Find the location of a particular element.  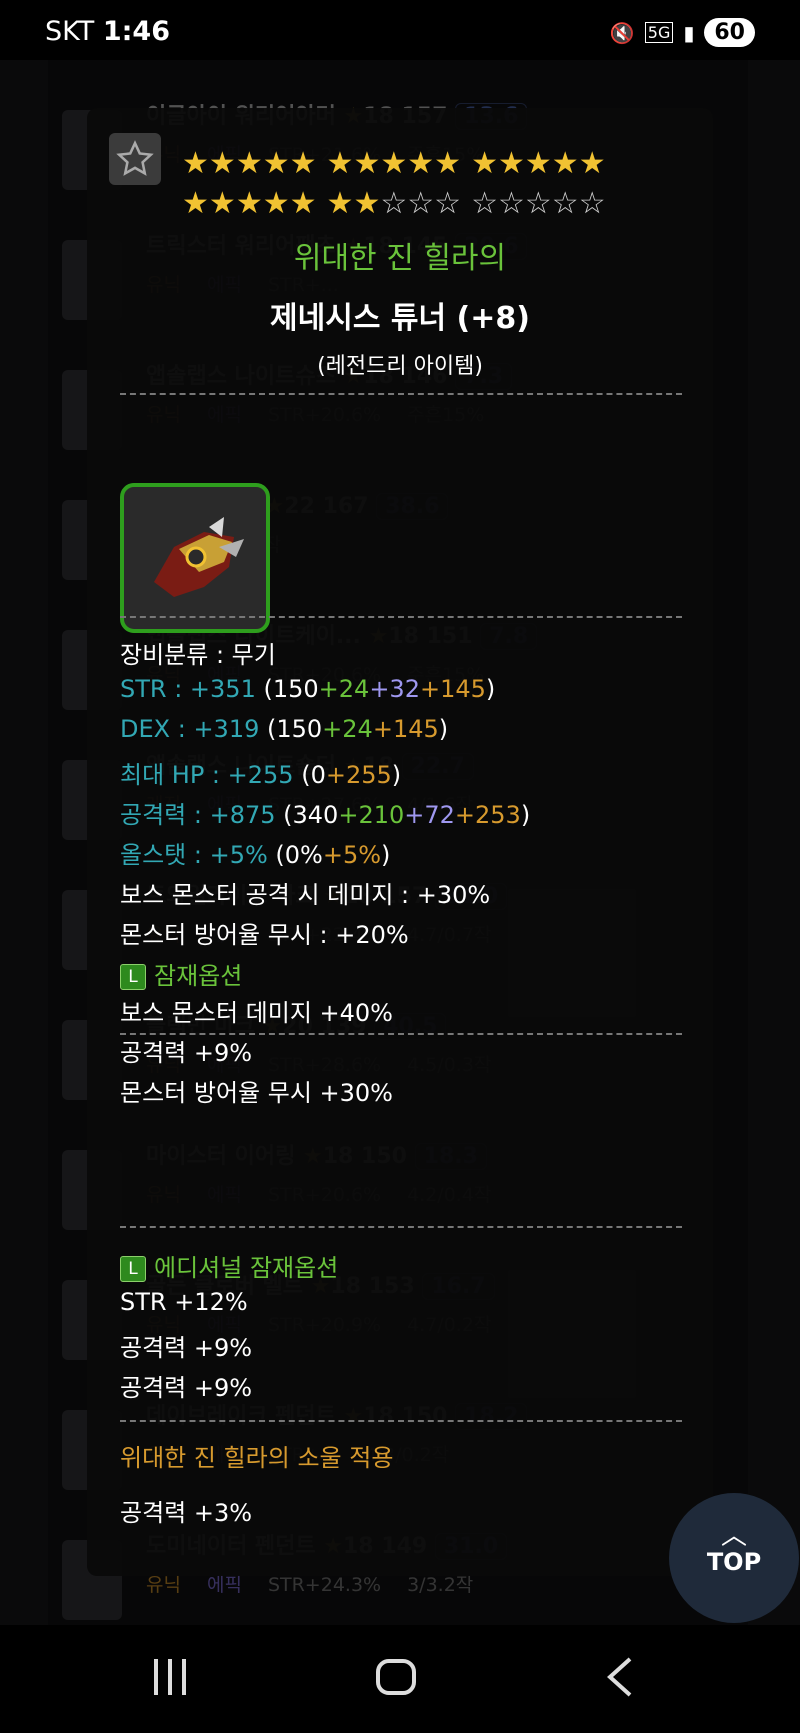

scroll-top-button: ︿ TOP is located at coordinates (734, 1558).